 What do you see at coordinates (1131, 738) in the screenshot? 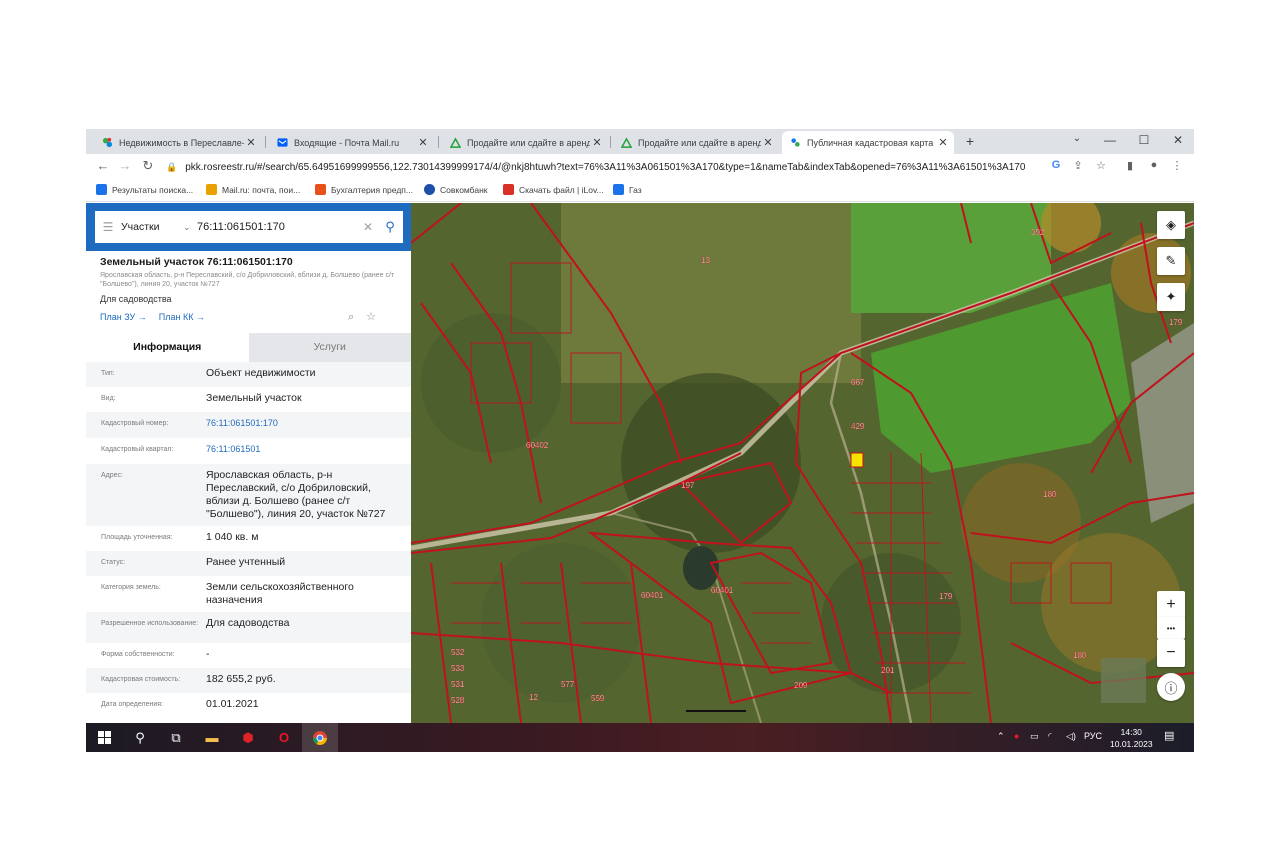
I see `clock: 14:30 10.01.2023` at bounding box center [1131, 738].